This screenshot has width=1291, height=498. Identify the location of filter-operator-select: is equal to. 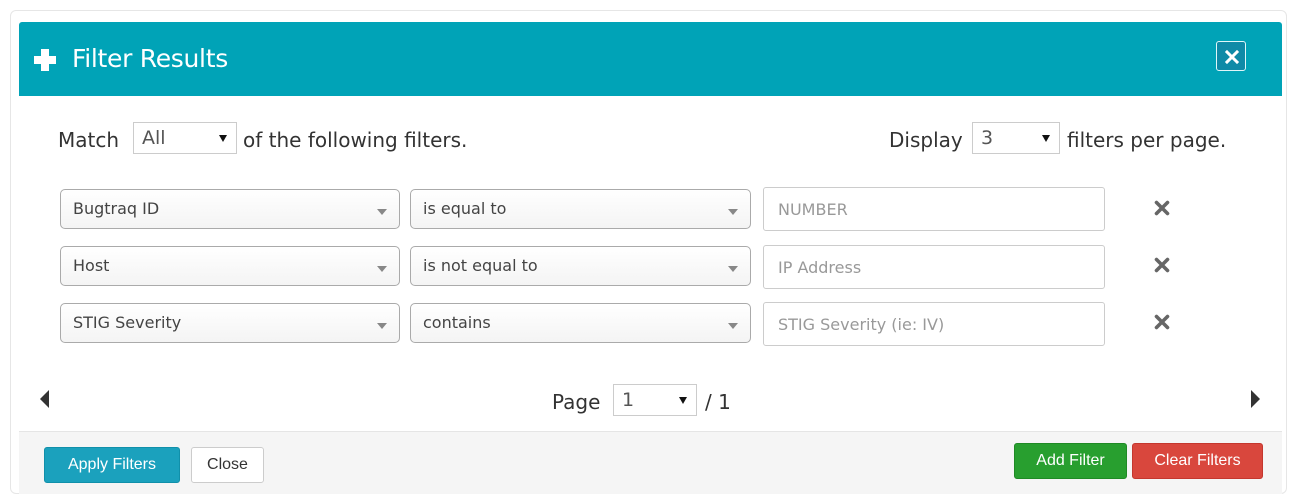
(580, 209).